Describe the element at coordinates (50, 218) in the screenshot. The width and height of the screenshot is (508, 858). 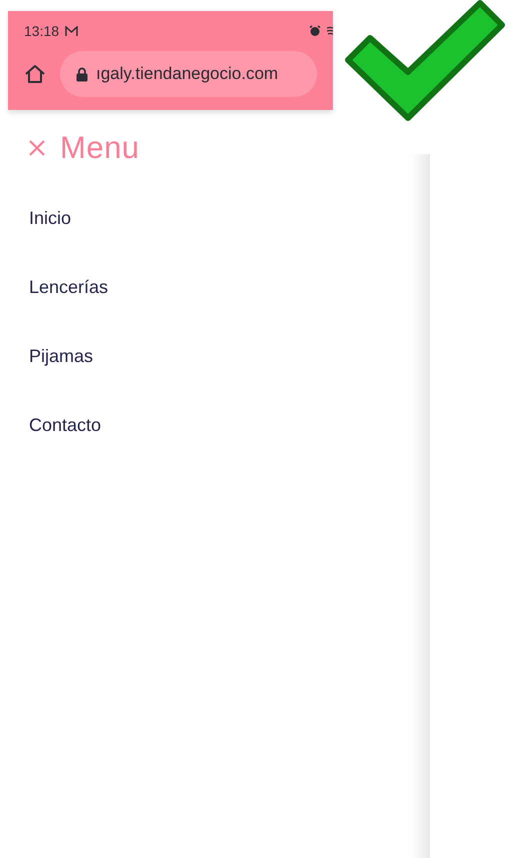
I see `menu-item: Inicio` at that location.